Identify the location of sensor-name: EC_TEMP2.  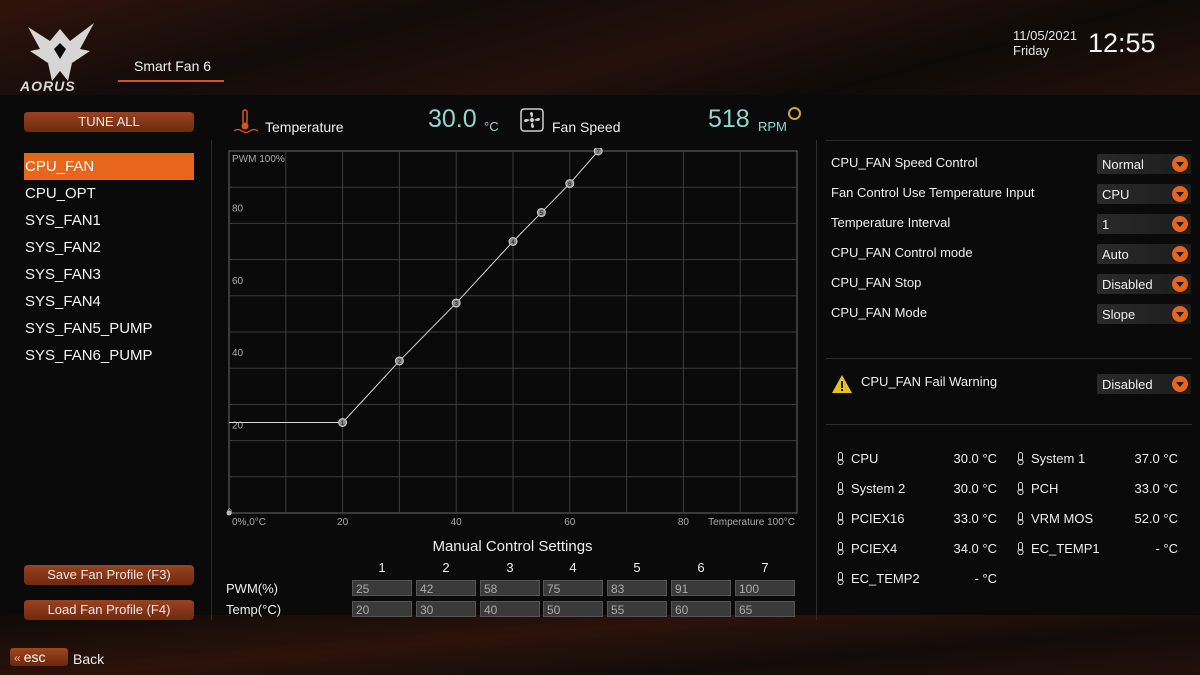
(877, 578).